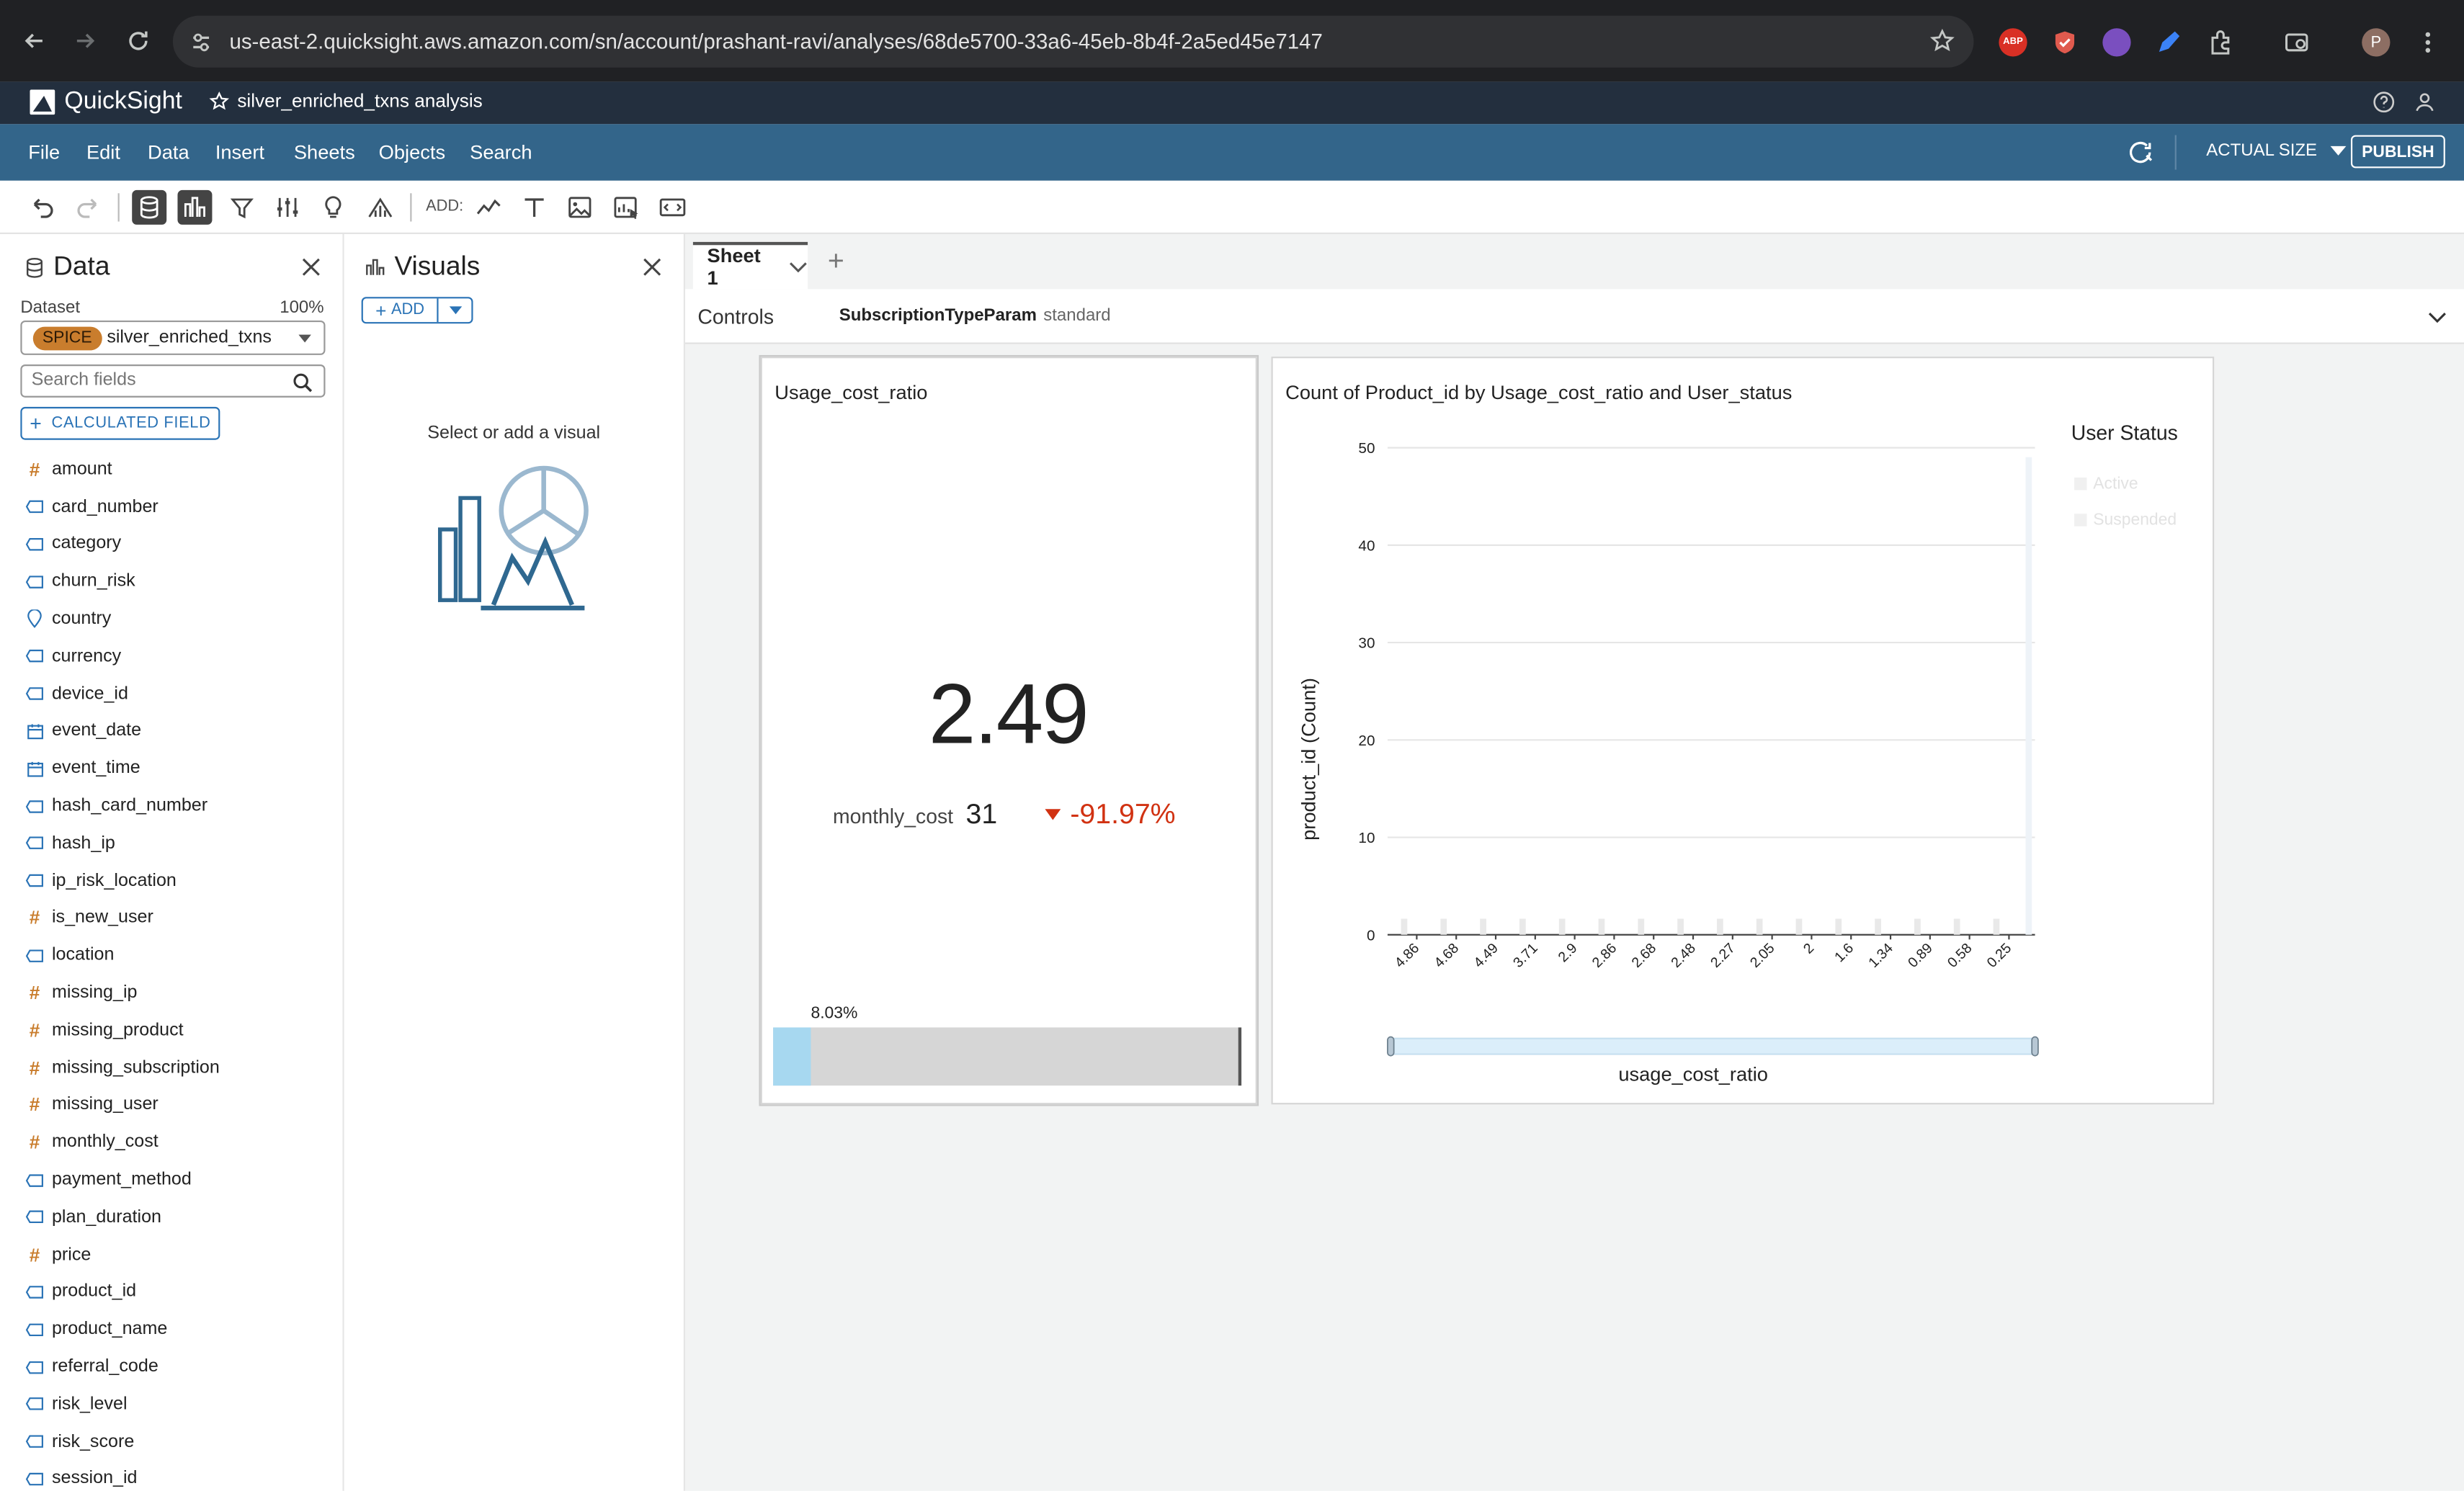 This screenshot has width=2464, height=1491. What do you see at coordinates (412, 152) in the screenshot?
I see `menu-objects: Objects` at bounding box center [412, 152].